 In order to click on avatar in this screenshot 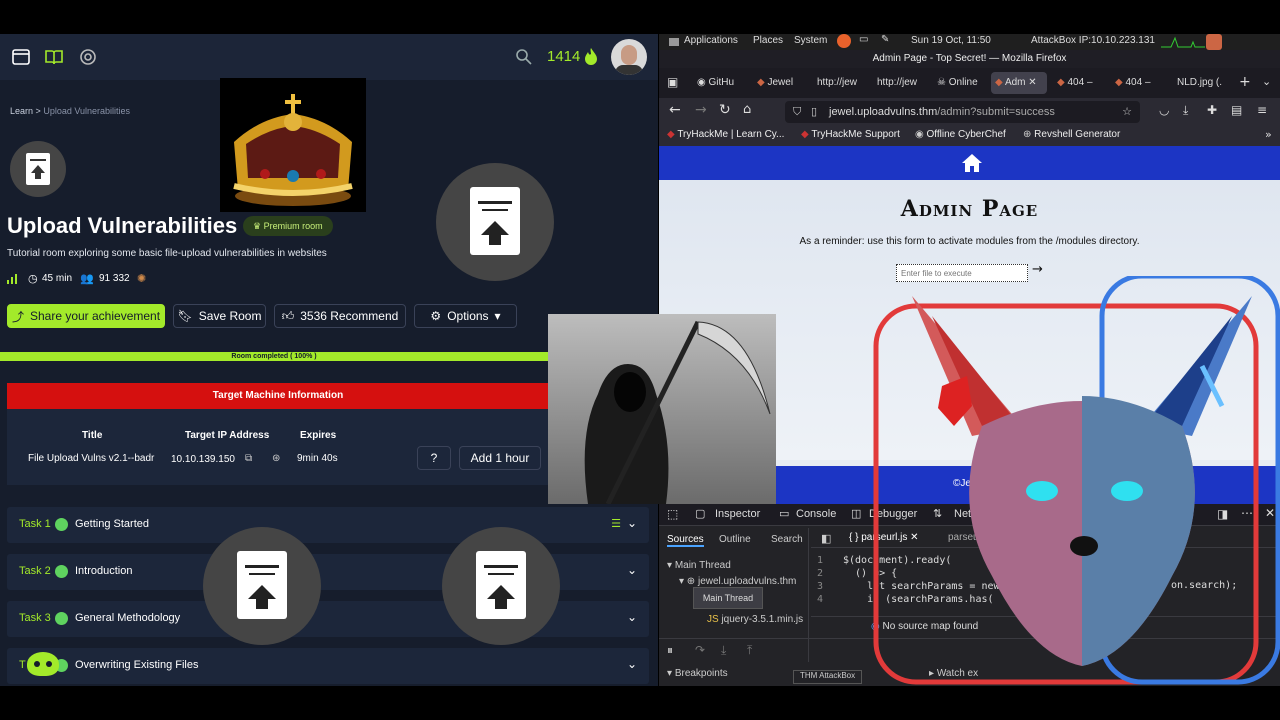, I will do `click(629, 57)`.